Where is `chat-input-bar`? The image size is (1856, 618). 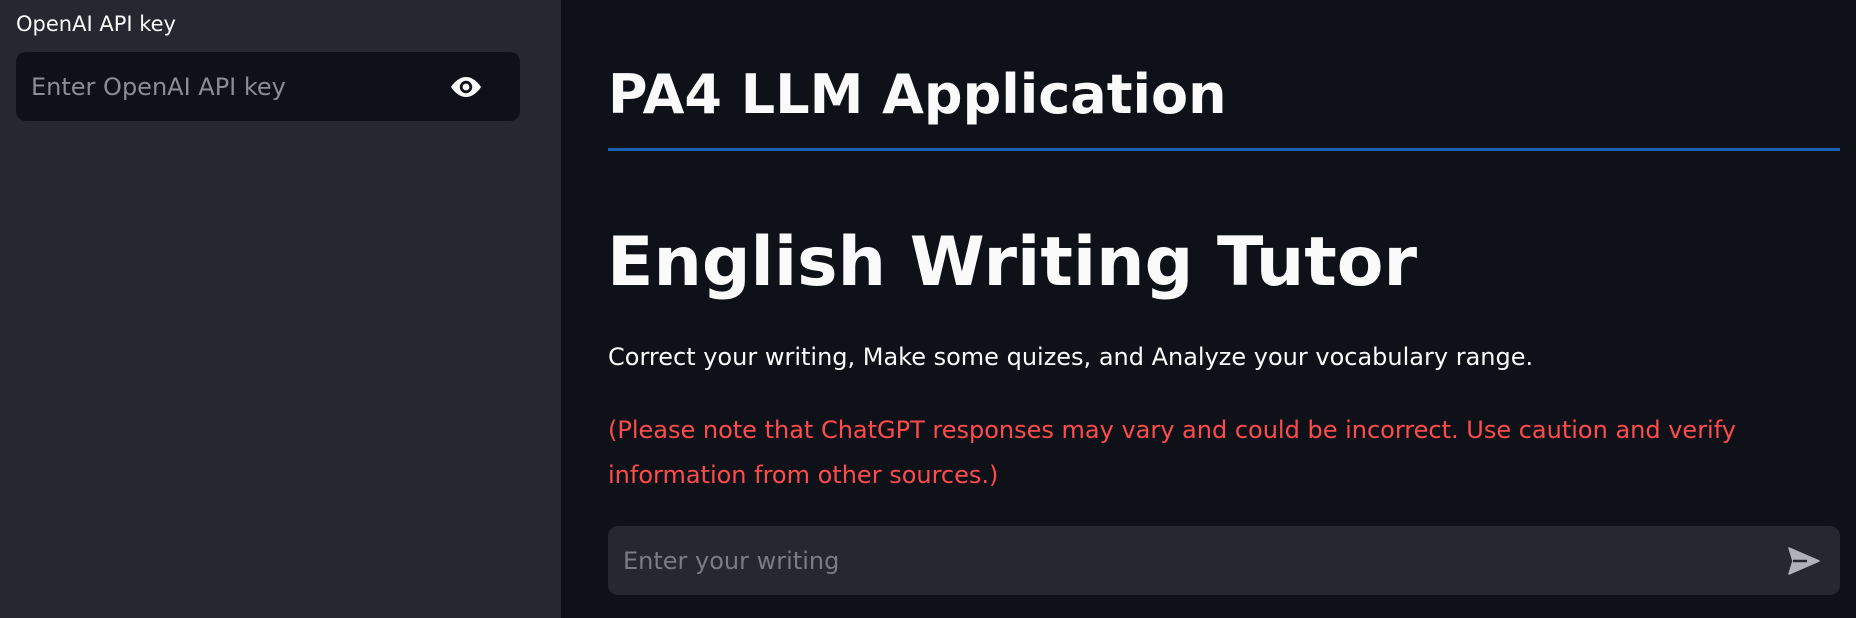 chat-input-bar is located at coordinates (1224, 560).